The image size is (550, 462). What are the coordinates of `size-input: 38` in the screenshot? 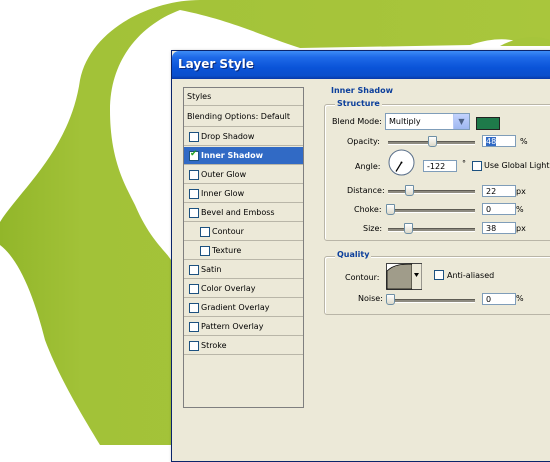 It's located at (499, 228).